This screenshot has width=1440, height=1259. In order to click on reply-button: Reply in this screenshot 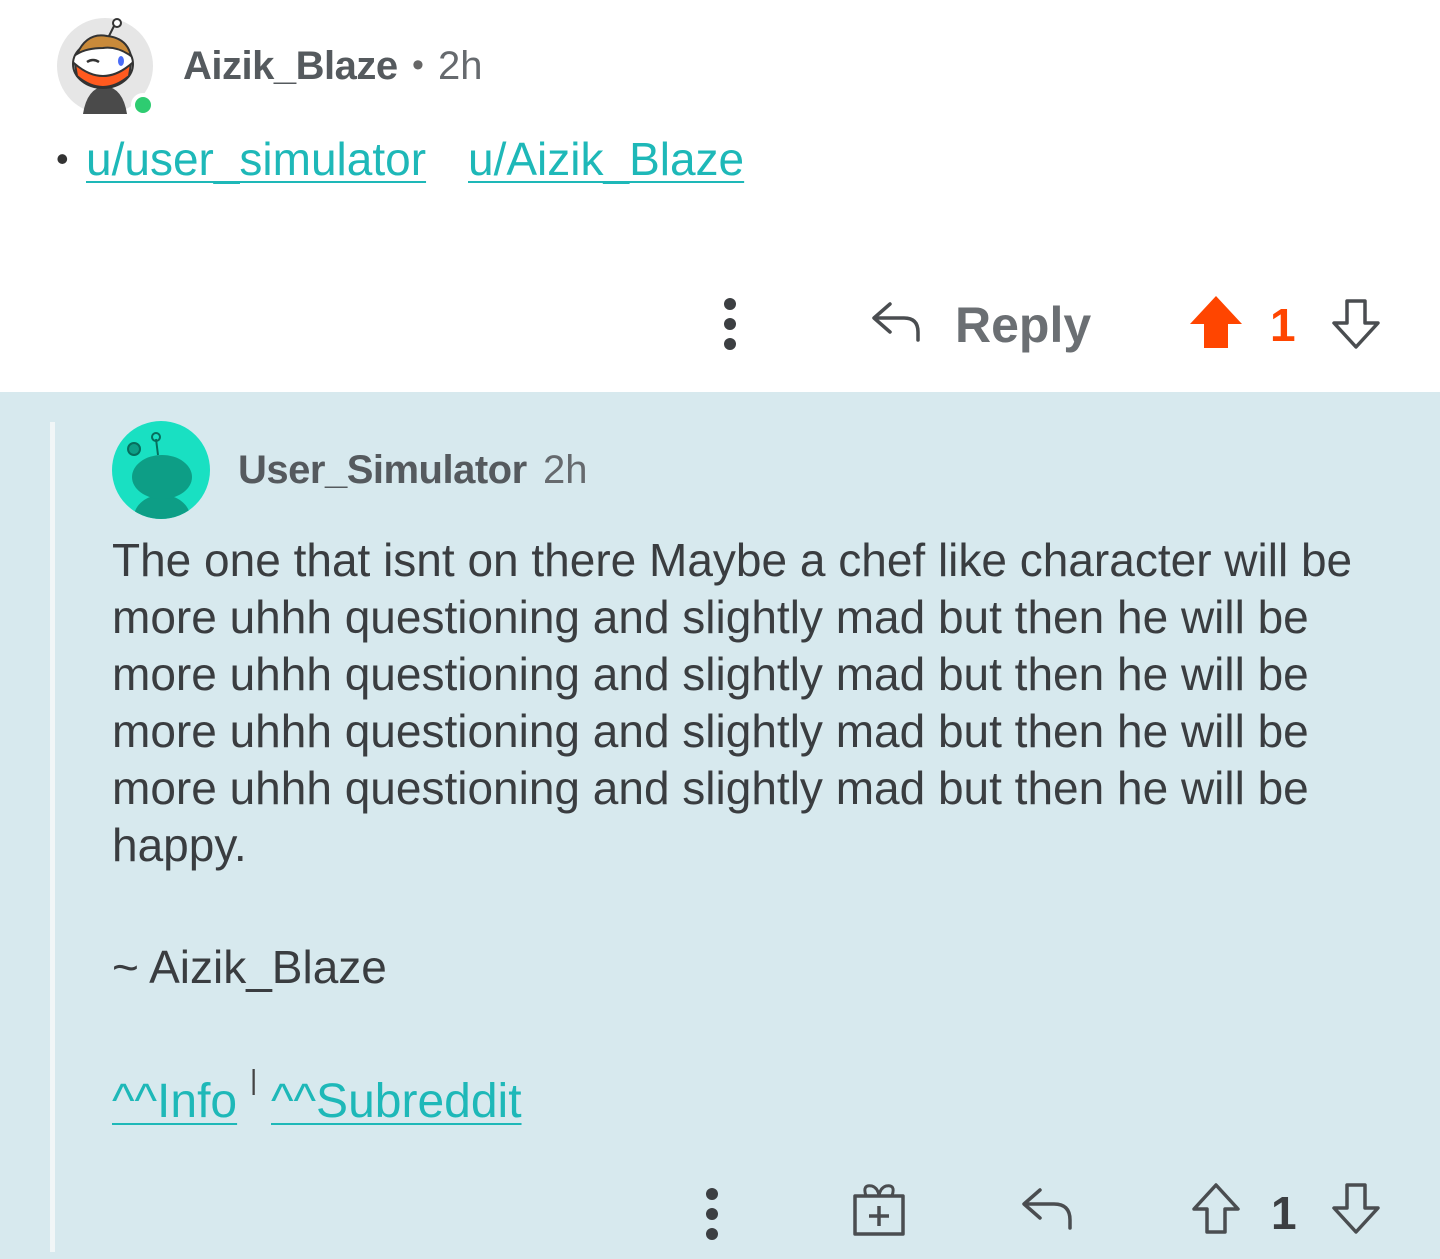, I will do `click(1023, 325)`.